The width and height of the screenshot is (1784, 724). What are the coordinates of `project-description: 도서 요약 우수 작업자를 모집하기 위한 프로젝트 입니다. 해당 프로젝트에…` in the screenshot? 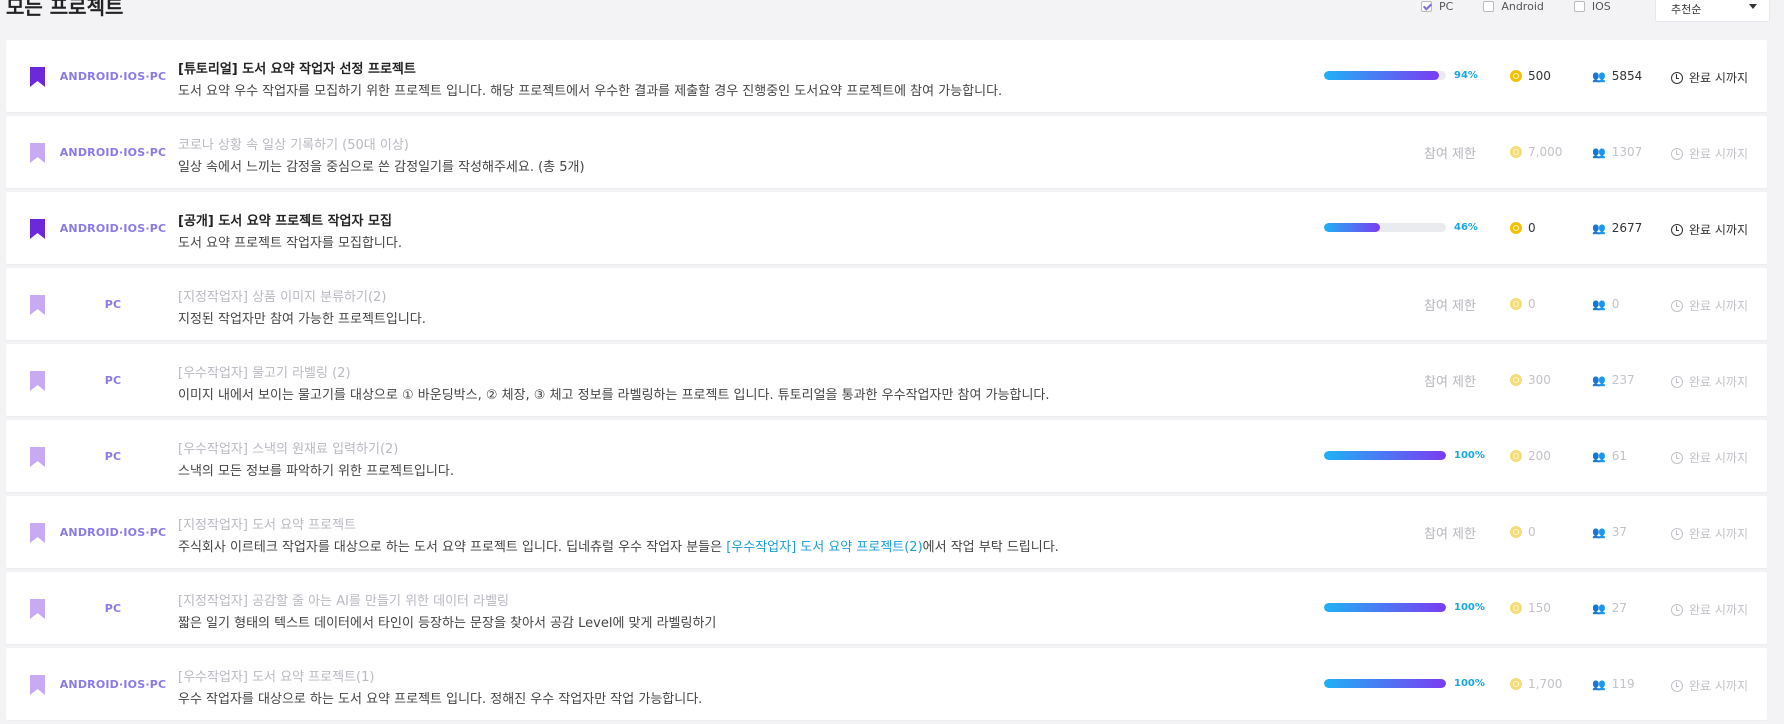 It's located at (590, 91).